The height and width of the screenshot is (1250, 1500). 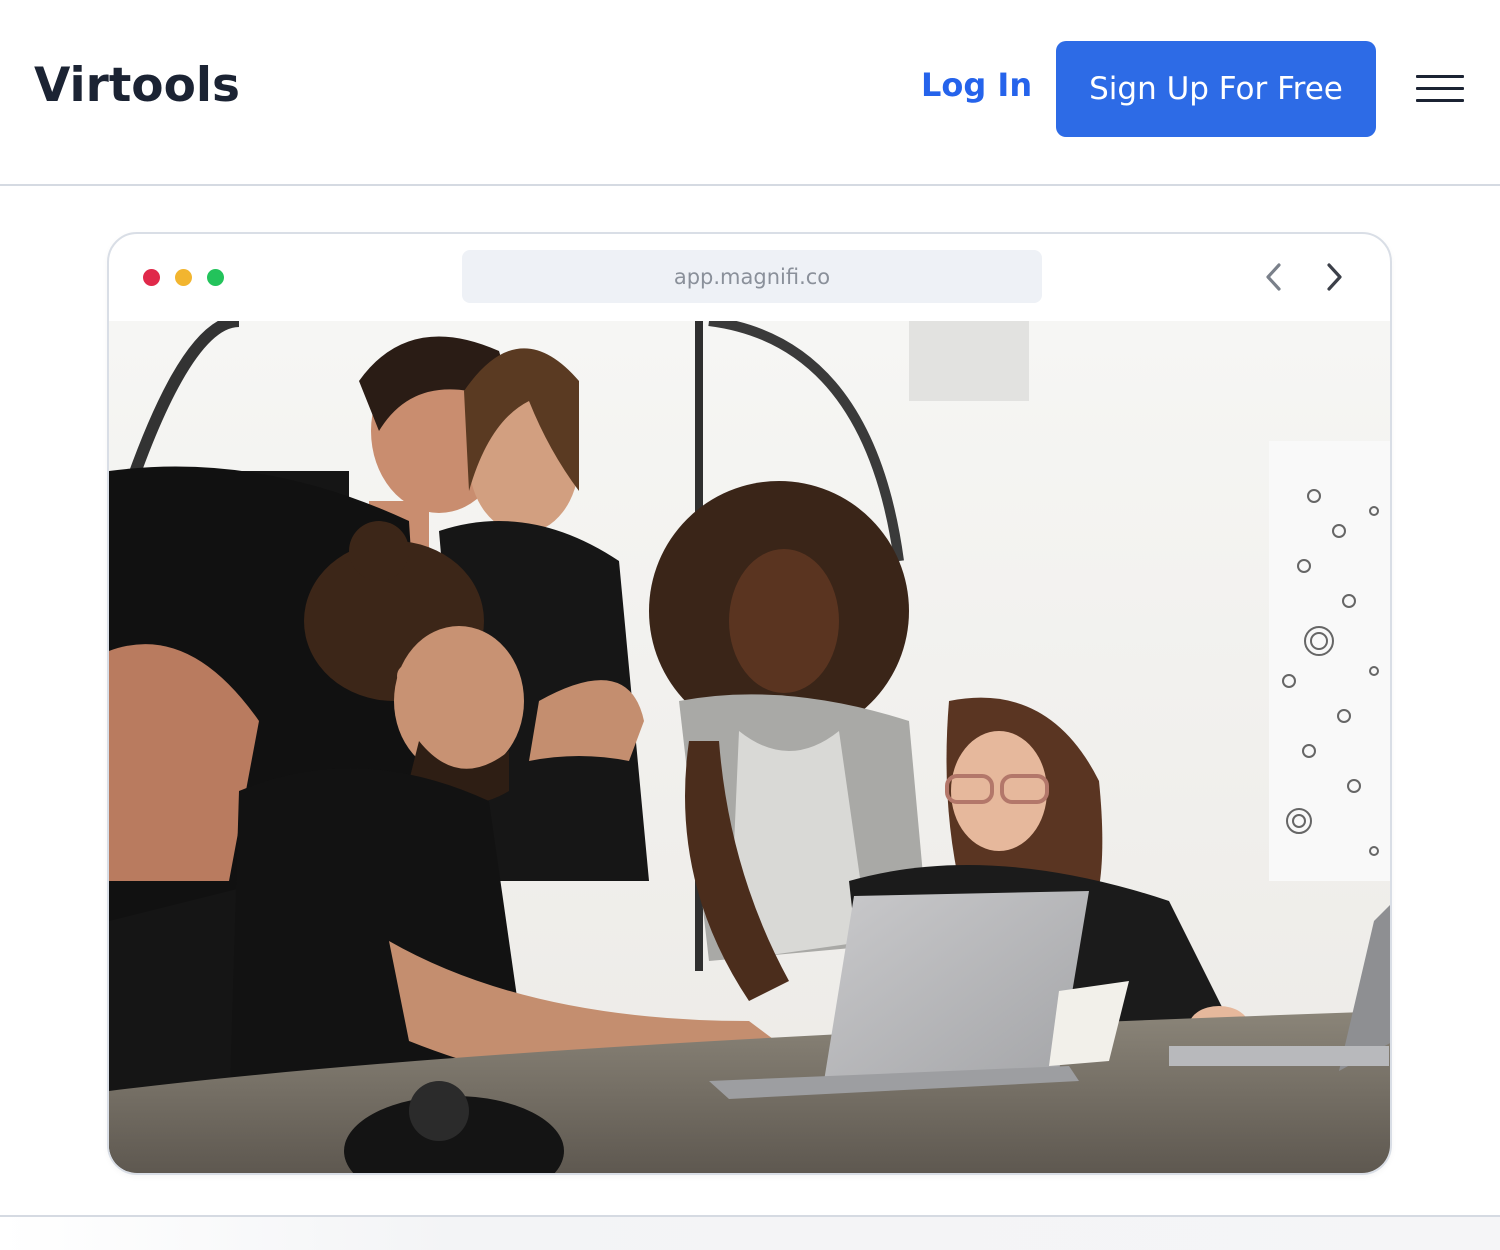 I want to click on address-bar: app.magnifi.co, so click(x=752, y=276).